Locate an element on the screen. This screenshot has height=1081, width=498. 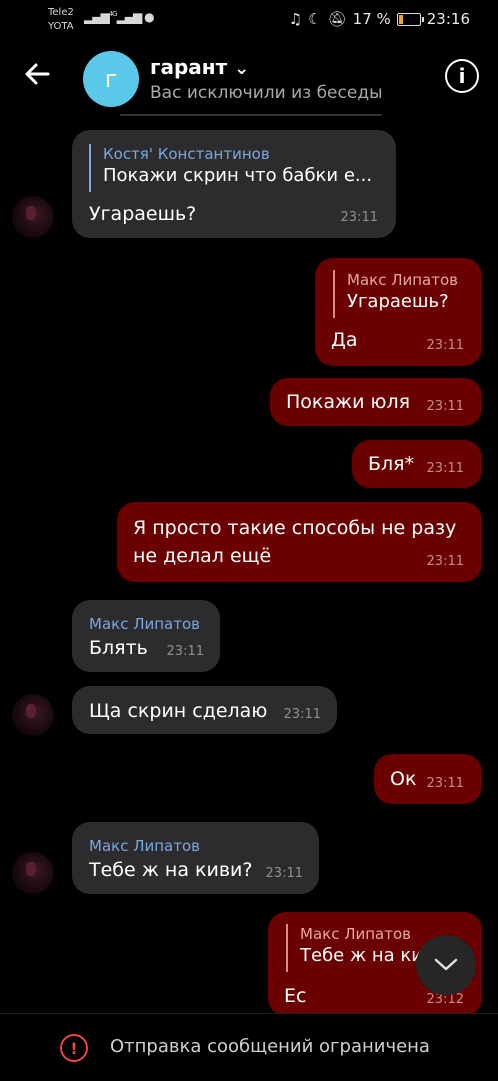
reply-author: Макс Липатов is located at coordinates (402, 280).